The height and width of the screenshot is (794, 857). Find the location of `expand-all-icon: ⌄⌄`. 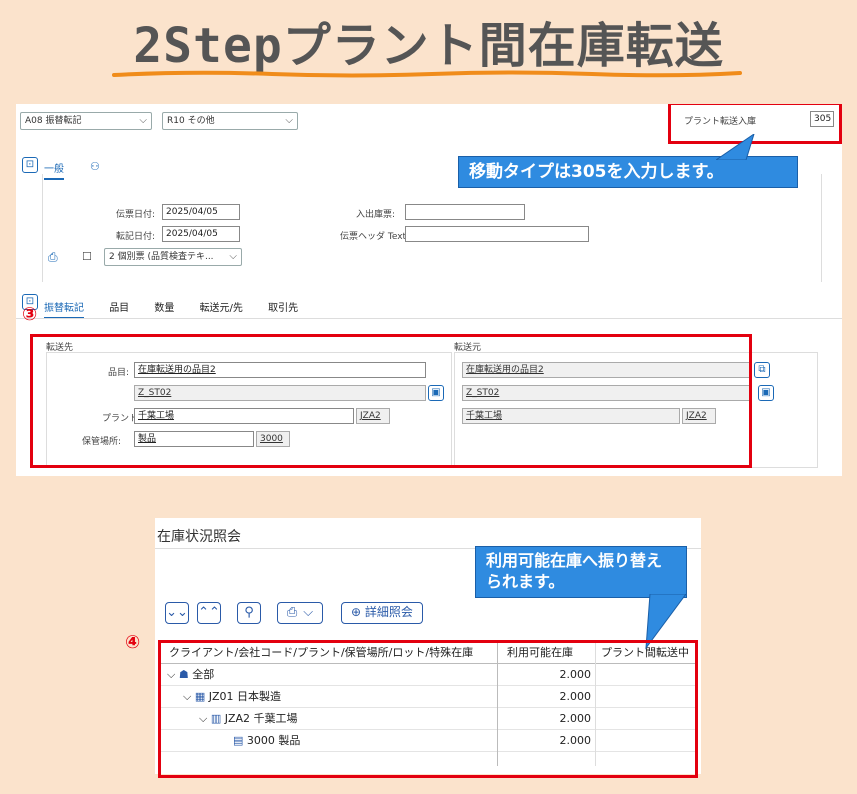

expand-all-icon: ⌄⌄ is located at coordinates (177, 613).